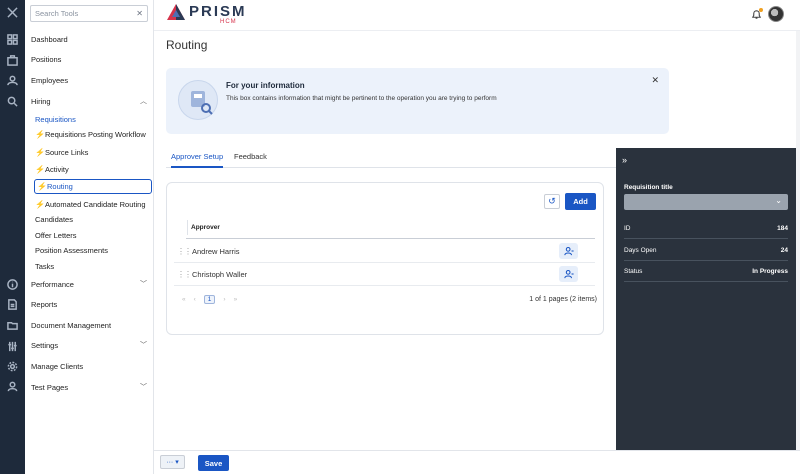  What do you see at coordinates (236, 299) in the screenshot?
I see `last-page-icon: »` at bounding box center [236, 299].